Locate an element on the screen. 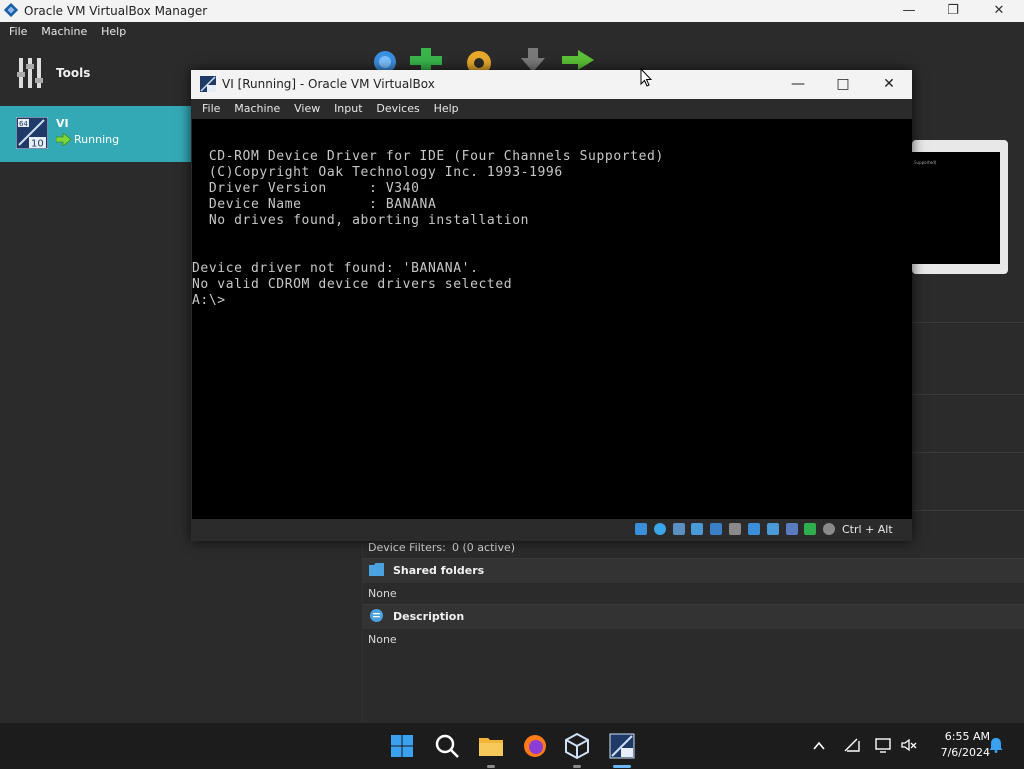  menu-file: File is located at coordinates (18, 30).